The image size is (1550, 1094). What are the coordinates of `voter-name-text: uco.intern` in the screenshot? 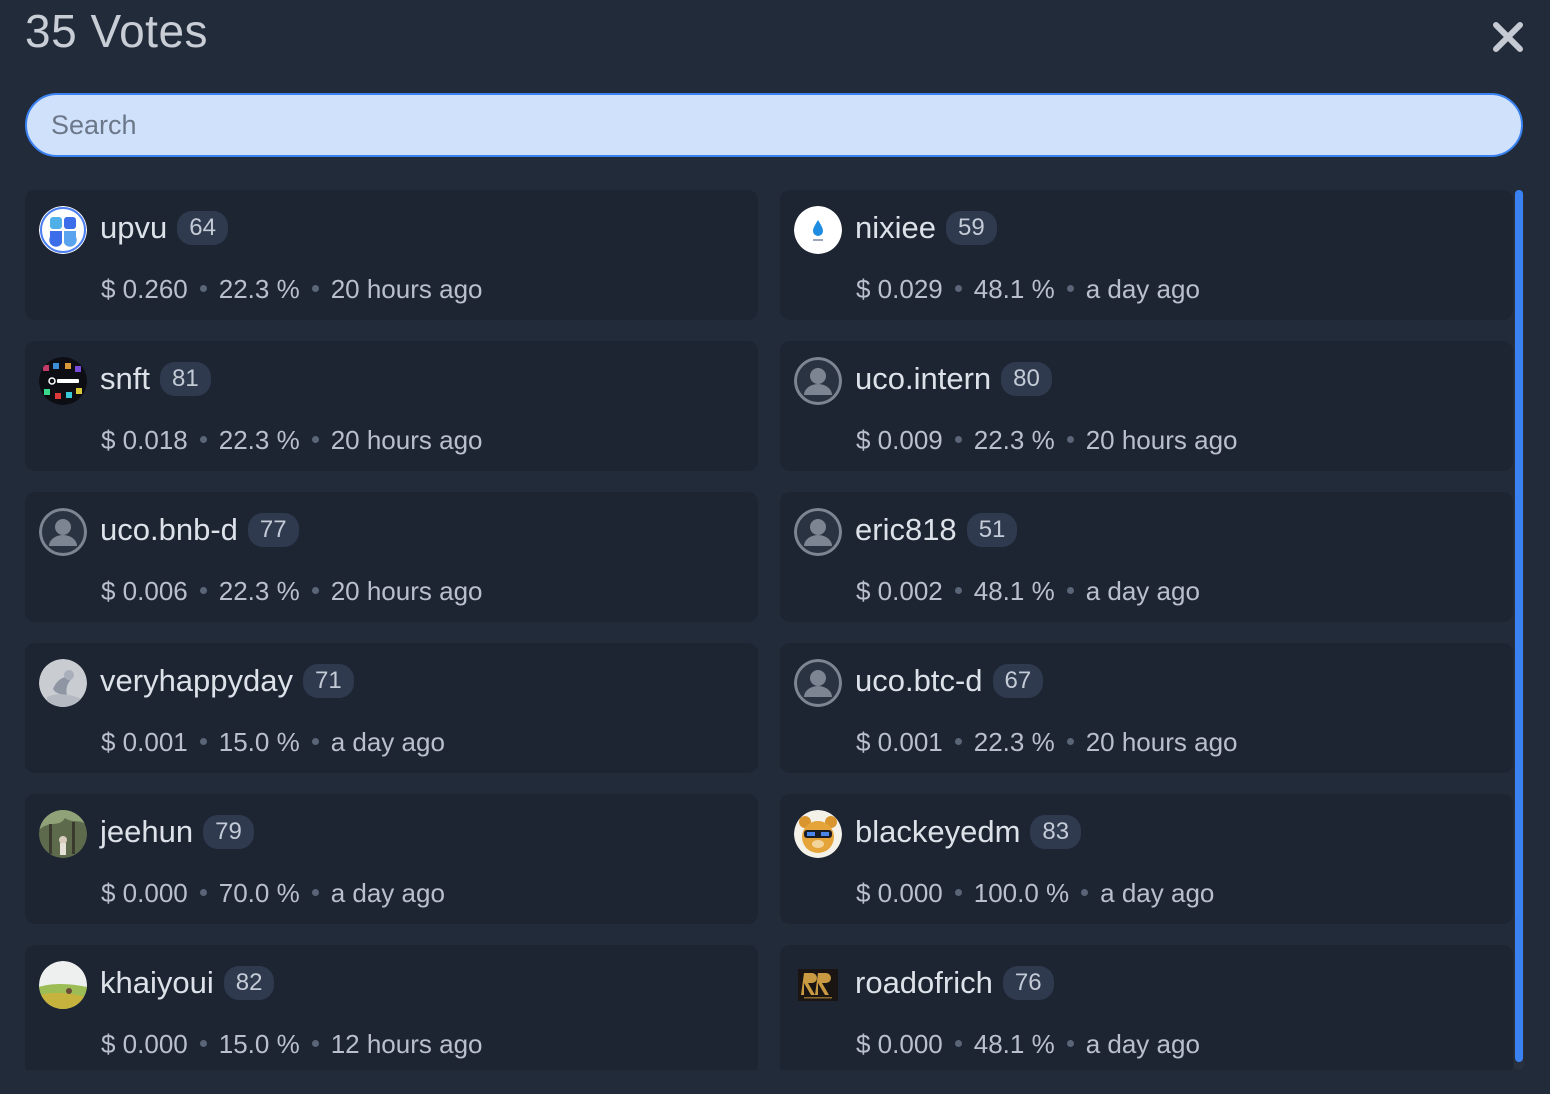 It's located at (923, 378).